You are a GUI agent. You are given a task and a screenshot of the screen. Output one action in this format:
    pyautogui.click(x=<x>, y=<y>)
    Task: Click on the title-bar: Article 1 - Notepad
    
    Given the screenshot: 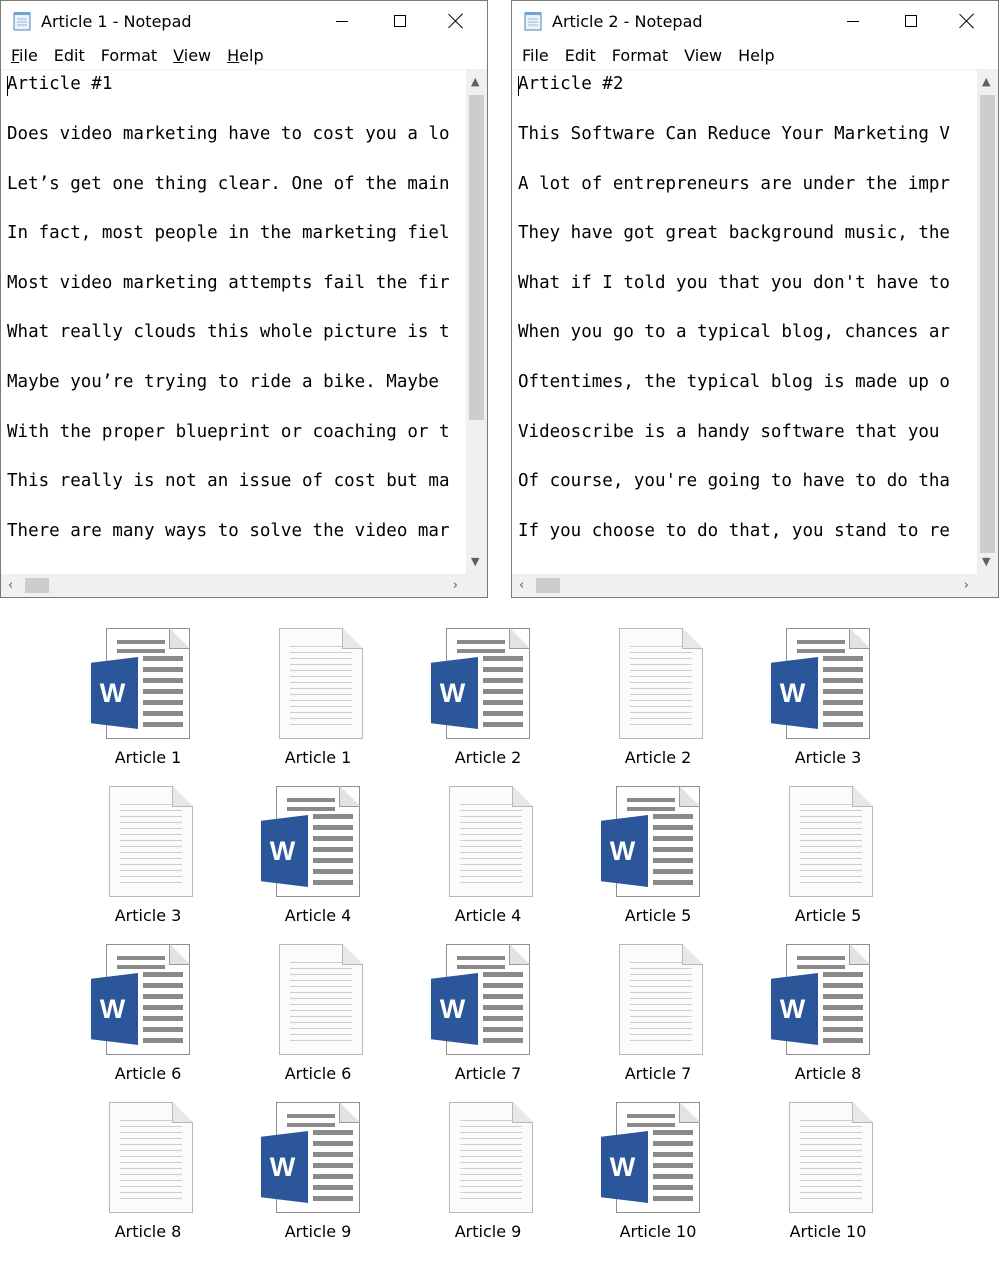 What is the action you would take?
    pyautogui.click(x=244, y=21)
    